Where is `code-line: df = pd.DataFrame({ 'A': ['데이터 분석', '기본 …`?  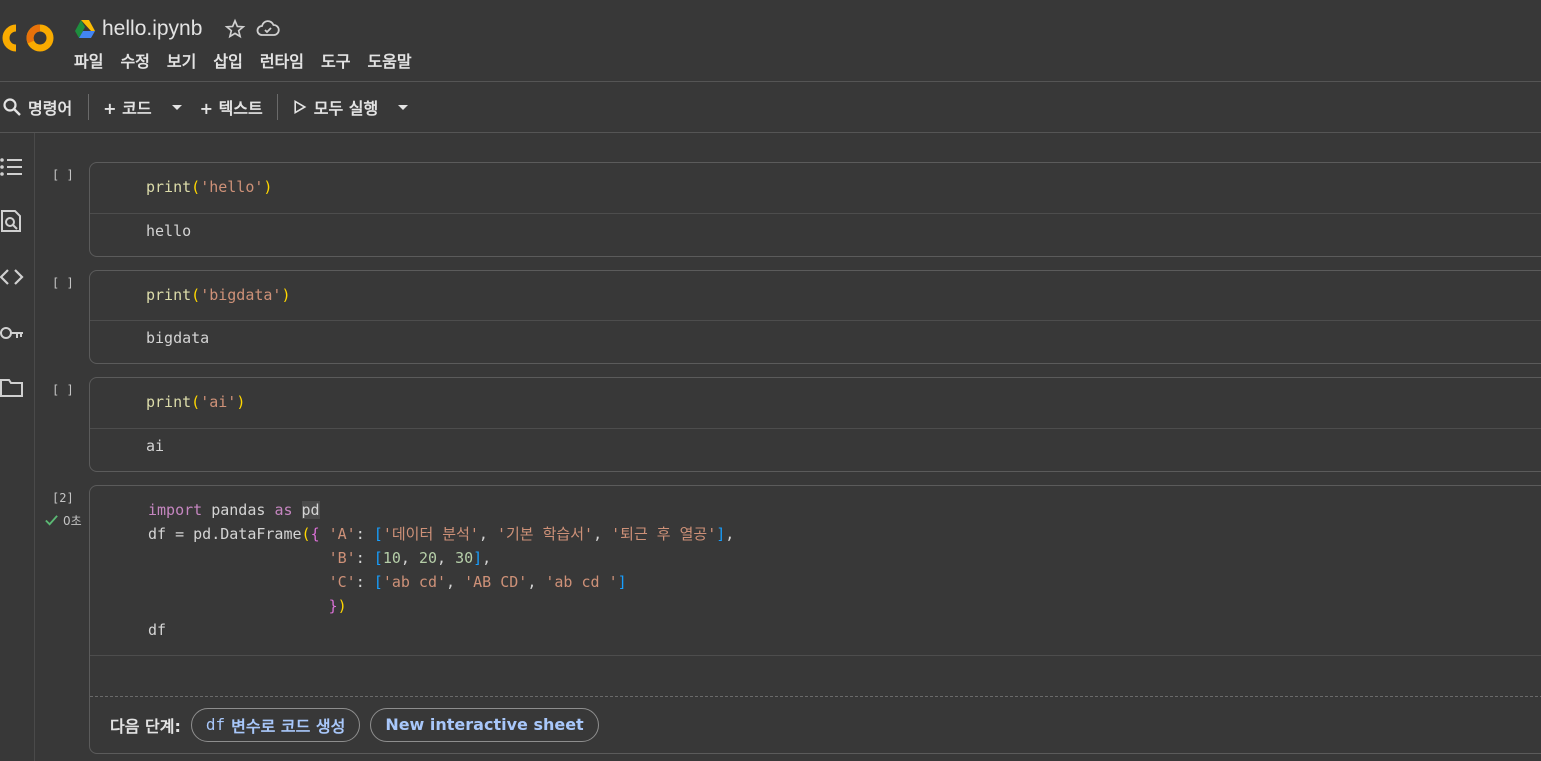
code-line: df = pd.DataFrame({ 'A': ['데이터 분석', '기본 … is located at coordinates (441, 534).